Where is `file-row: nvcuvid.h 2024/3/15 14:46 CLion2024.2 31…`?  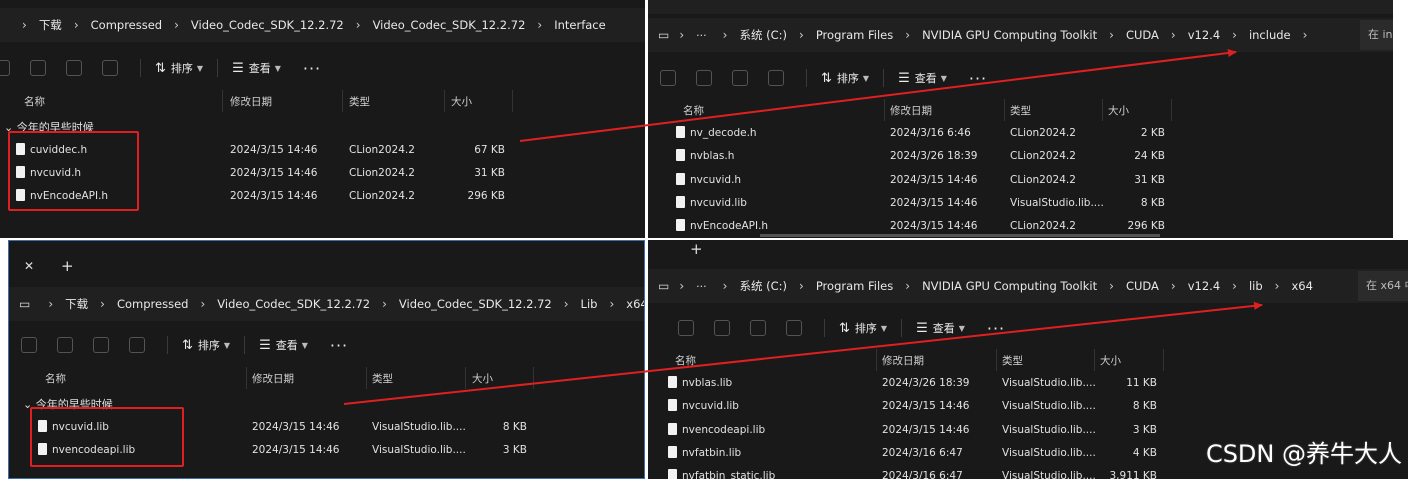 file-row: nvcuvid.h 2024/3/15 14:46 CLion2024.2 31… is located at coordinates (1020, 180).